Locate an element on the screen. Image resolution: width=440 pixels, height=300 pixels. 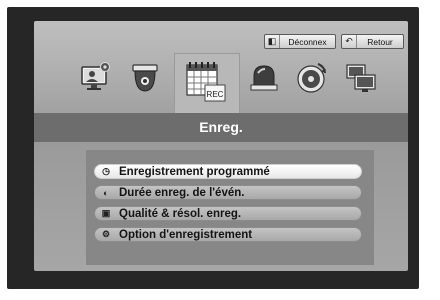
menu-item-event-duration: ◐ Durée enreg. de l'évén. is located at coordinates (228, 192).